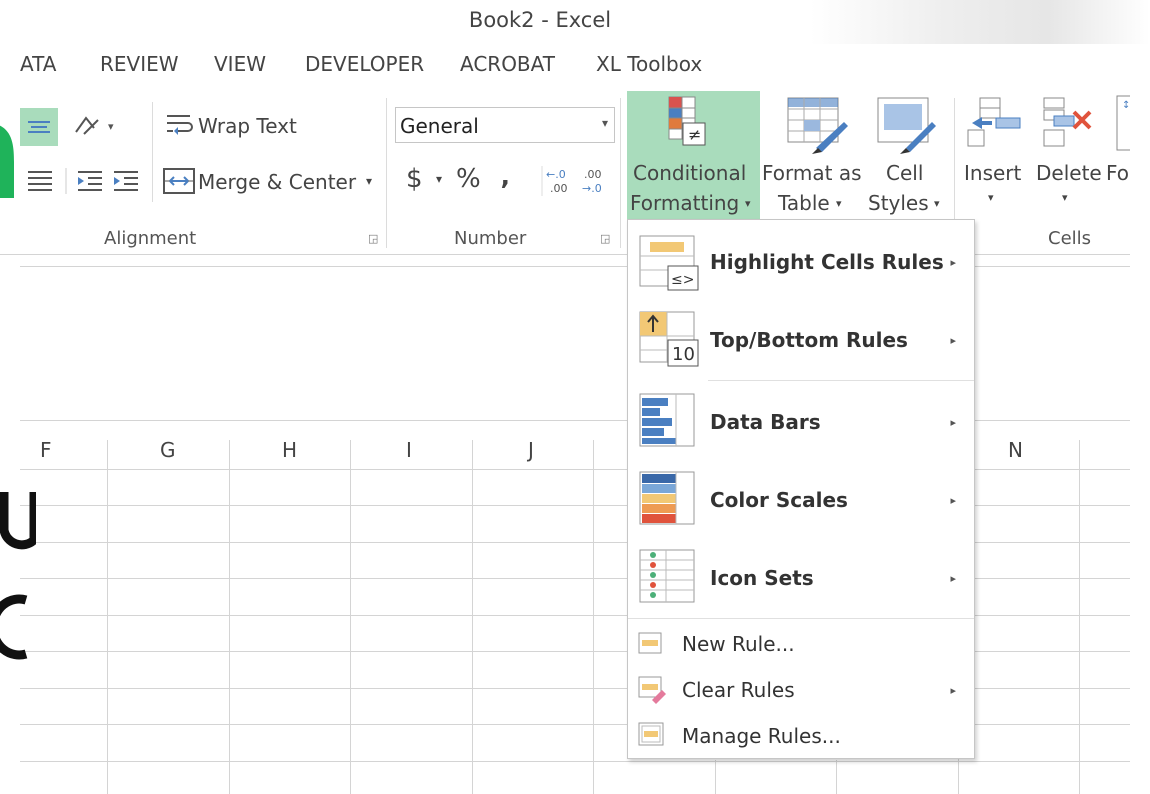 The width and height of the screenshot is (1150, 794). I want to click on menu-item-icon-sets: Icon Sets ▸, so click(801, 577).